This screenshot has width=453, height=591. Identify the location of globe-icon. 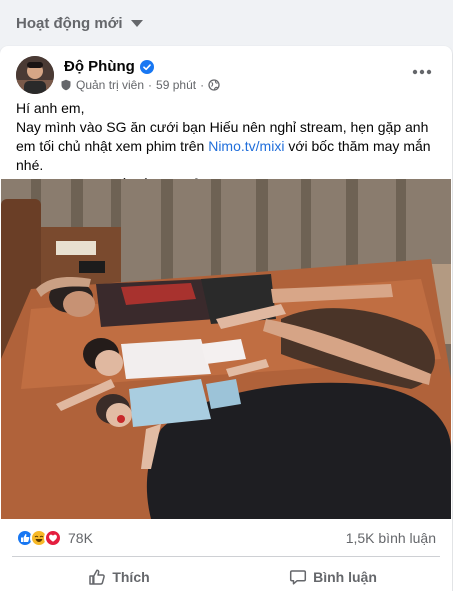
(214, 85).